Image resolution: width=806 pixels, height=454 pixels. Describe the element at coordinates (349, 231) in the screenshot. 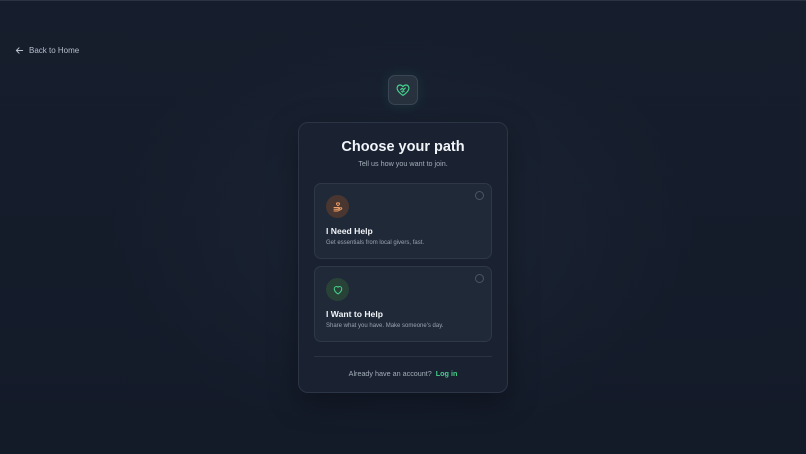

I see `option-need-help-title: I Need Help` at that location.